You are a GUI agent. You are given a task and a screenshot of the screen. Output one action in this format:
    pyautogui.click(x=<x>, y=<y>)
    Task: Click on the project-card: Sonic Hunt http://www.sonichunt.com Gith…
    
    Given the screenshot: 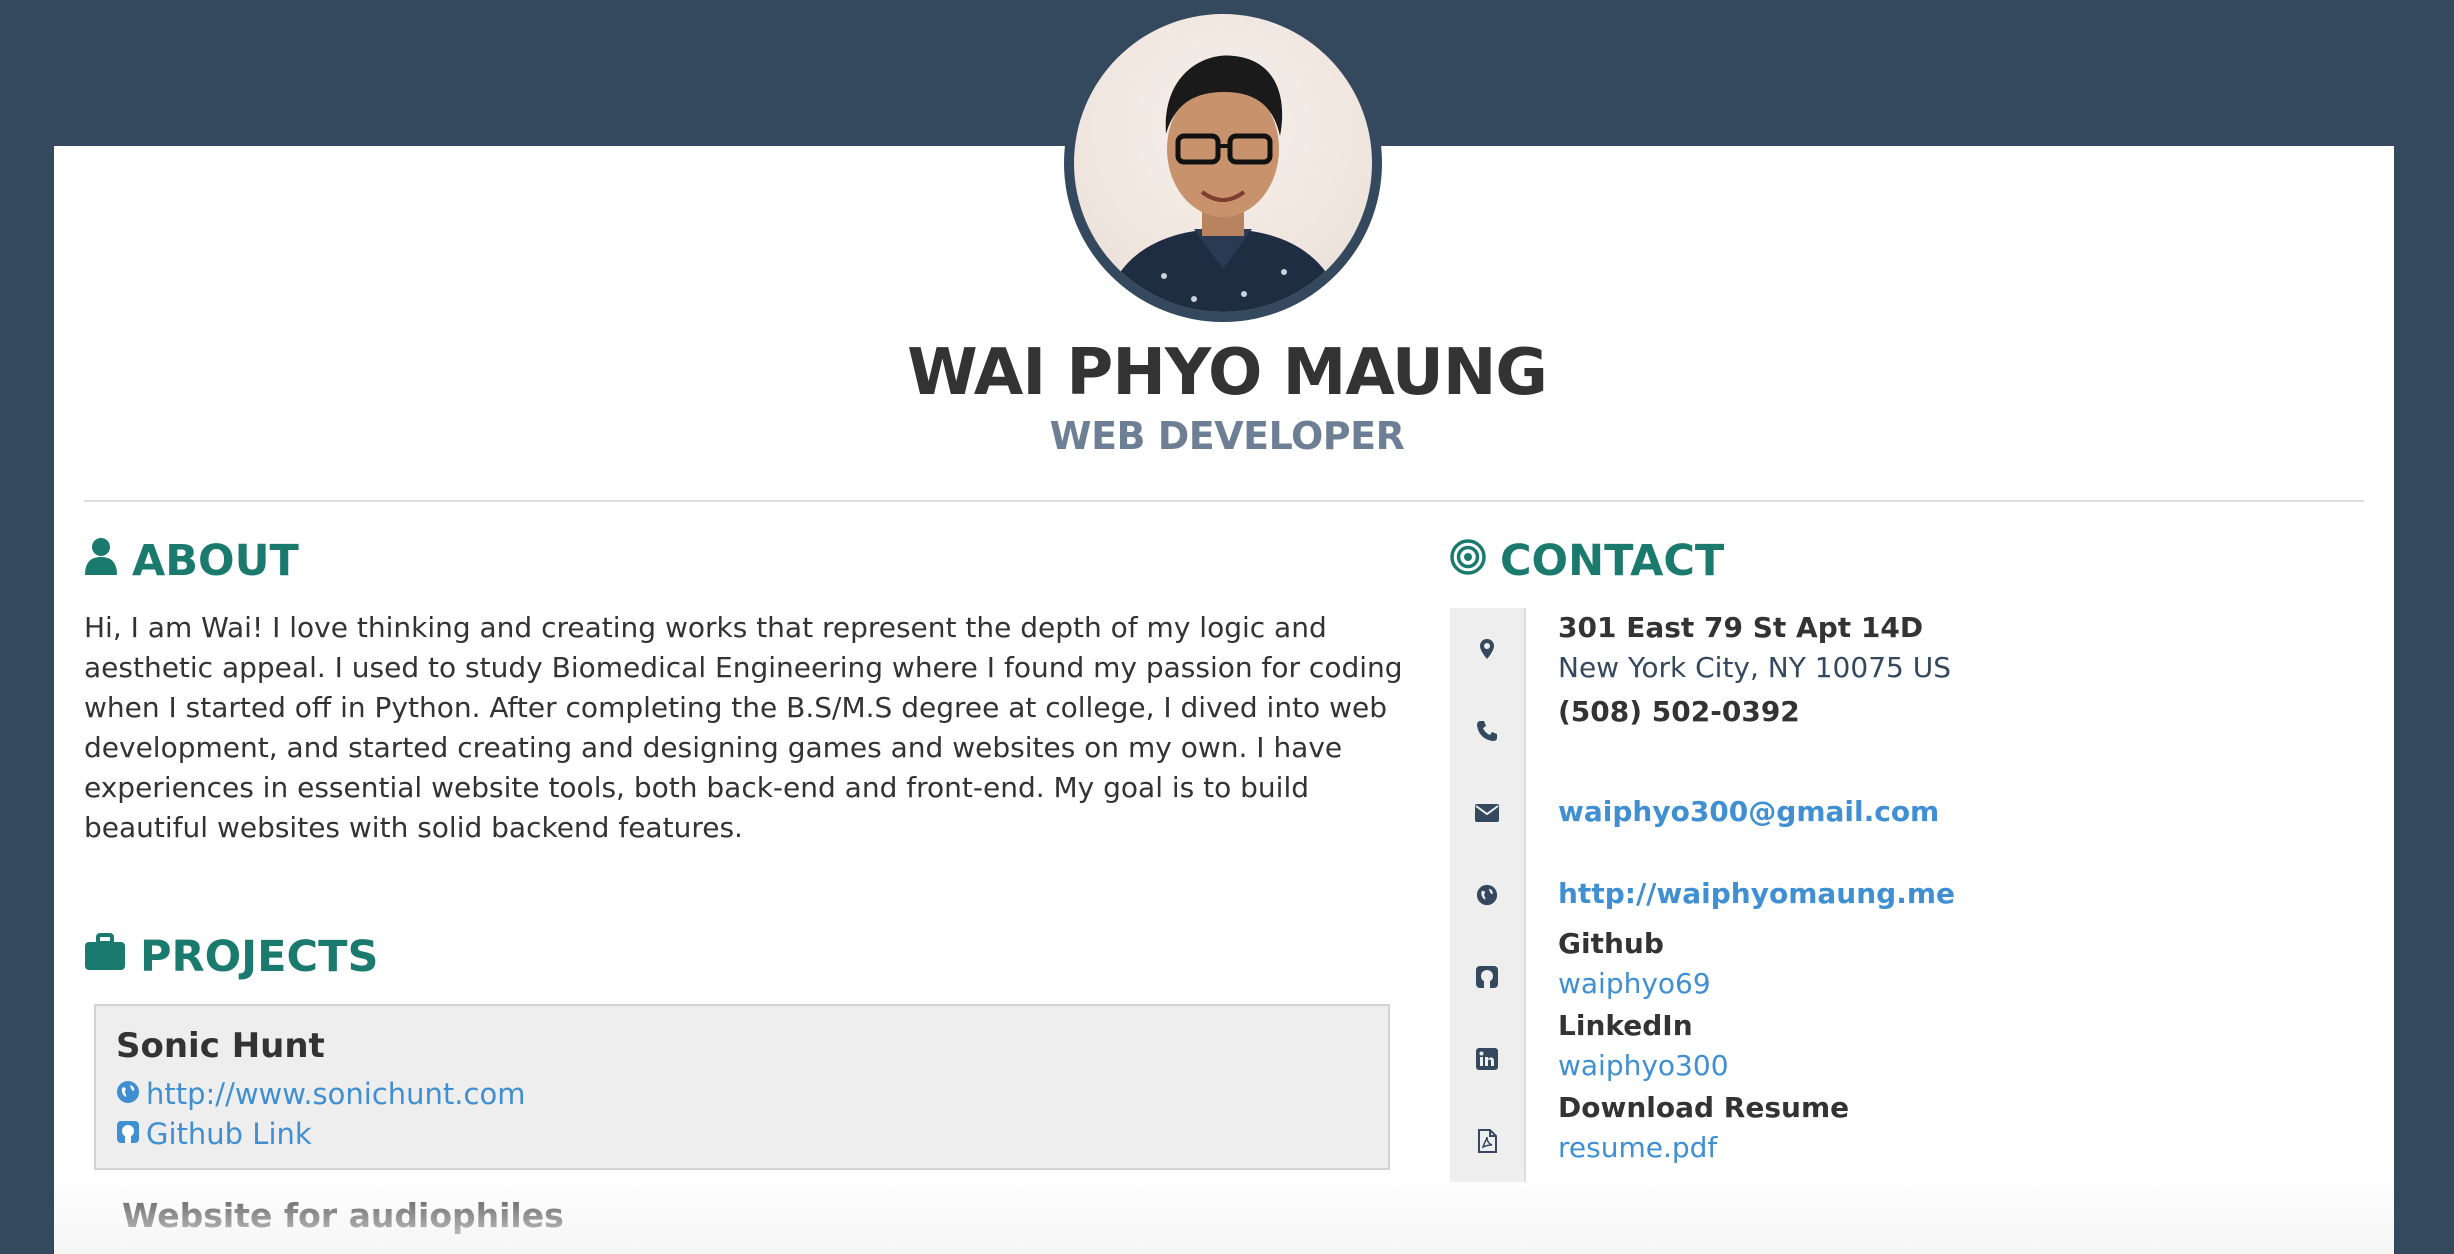 What is the action you would take?
    pyautogui.click(x=742, y=1087)
    